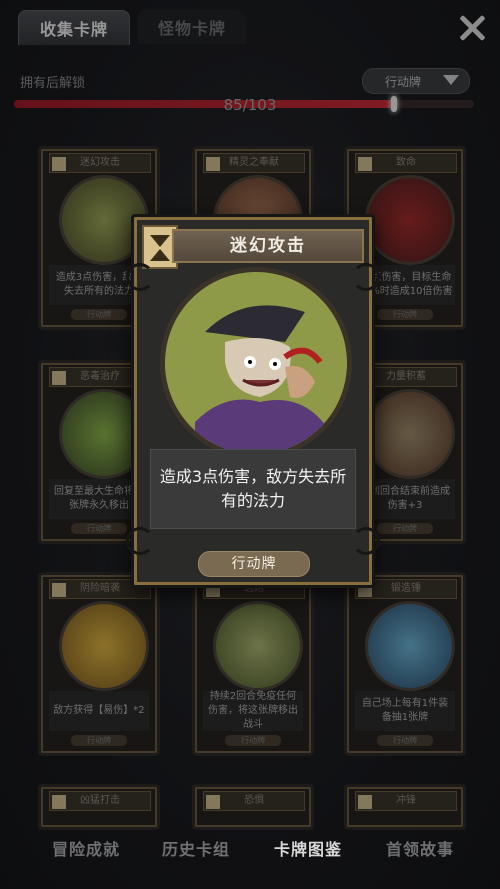 Image resolution: width=500 pixels, height=889 pixels. Describe the element at coordinates (253, 489) in the screenshot. I see `selected-card-desc: 造成3点伤害，敌方失去所有的法力` at that location.